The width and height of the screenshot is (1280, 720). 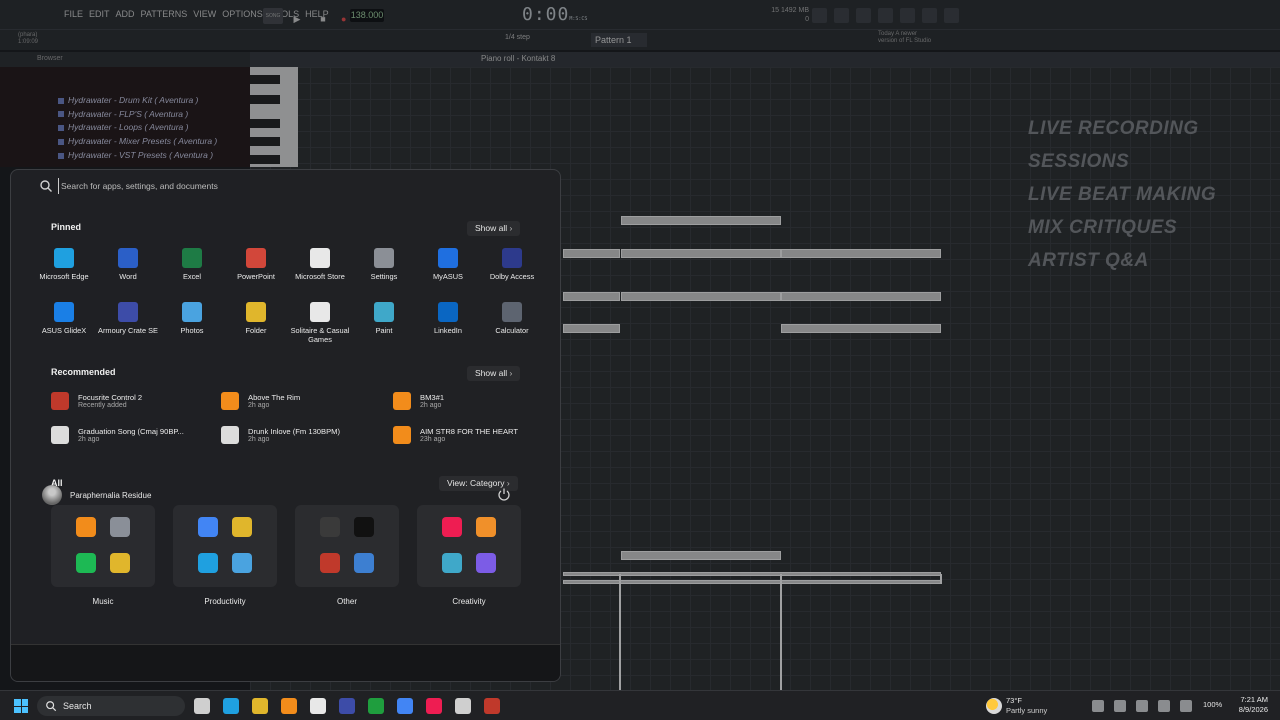 I want to click on category-group: Music, so click(x=103, y=560).